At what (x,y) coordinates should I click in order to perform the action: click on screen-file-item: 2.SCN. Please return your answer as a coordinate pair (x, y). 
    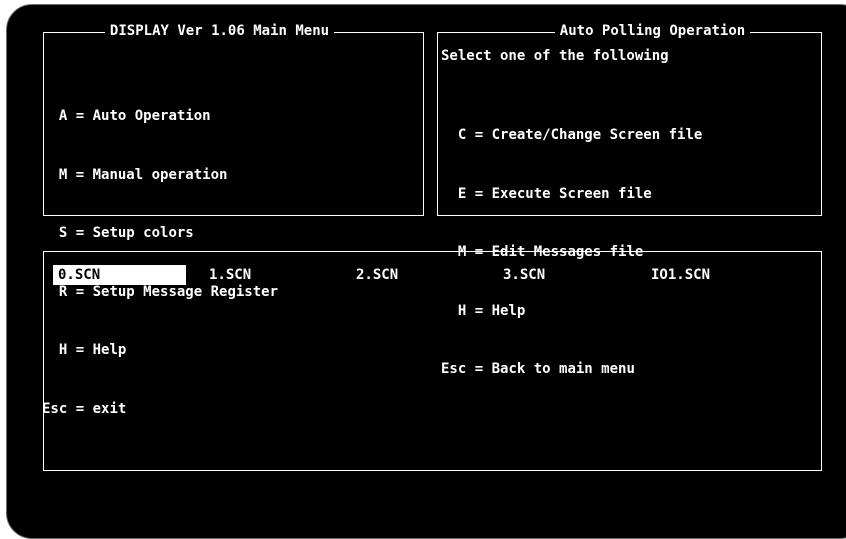
    Looking at the image, I should click on (374, 275).